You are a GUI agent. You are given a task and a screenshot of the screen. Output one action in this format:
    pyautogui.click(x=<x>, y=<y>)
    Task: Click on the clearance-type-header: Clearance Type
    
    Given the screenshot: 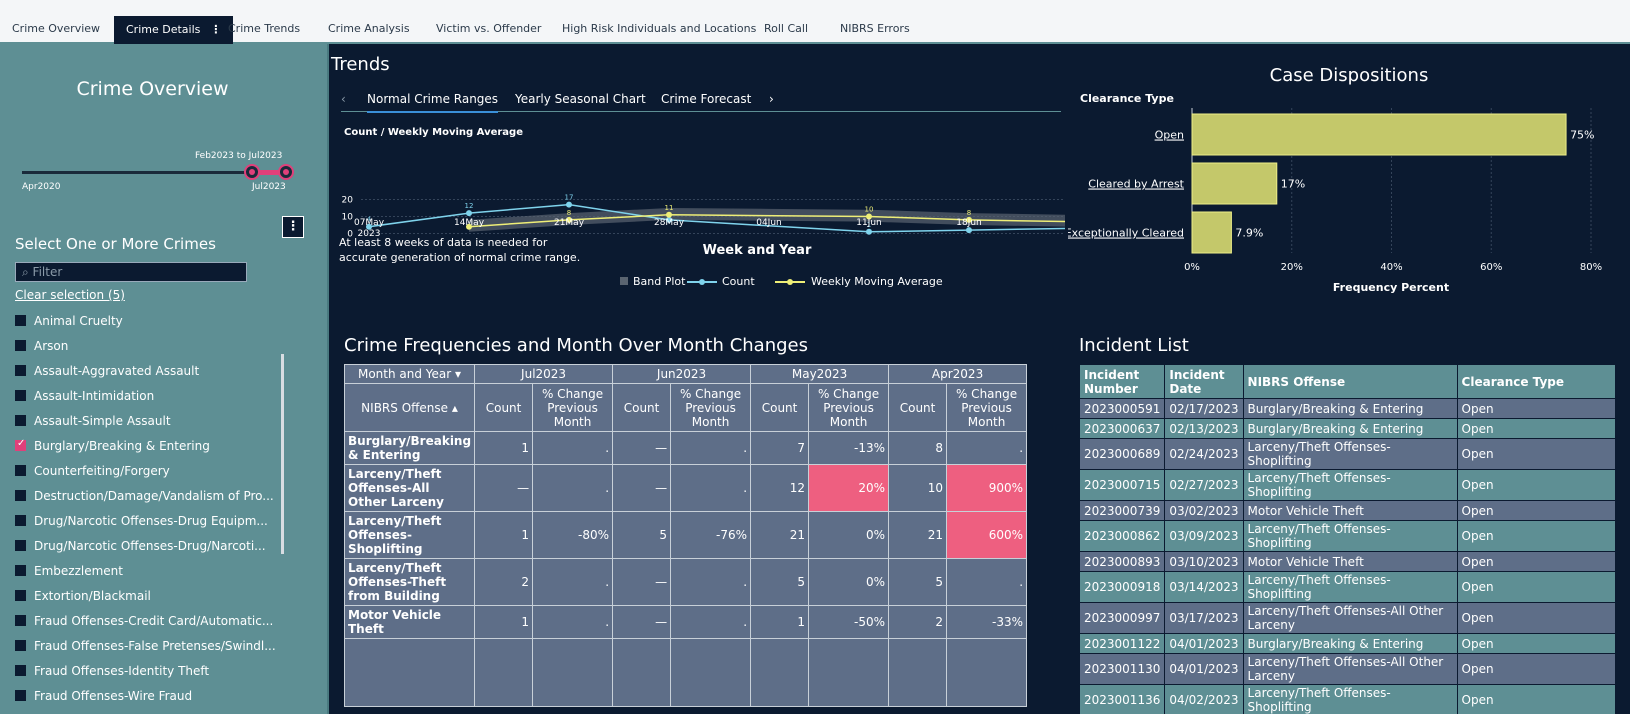 What is the action you would take?
    pyautogui.click(x=1536, y=381)
    